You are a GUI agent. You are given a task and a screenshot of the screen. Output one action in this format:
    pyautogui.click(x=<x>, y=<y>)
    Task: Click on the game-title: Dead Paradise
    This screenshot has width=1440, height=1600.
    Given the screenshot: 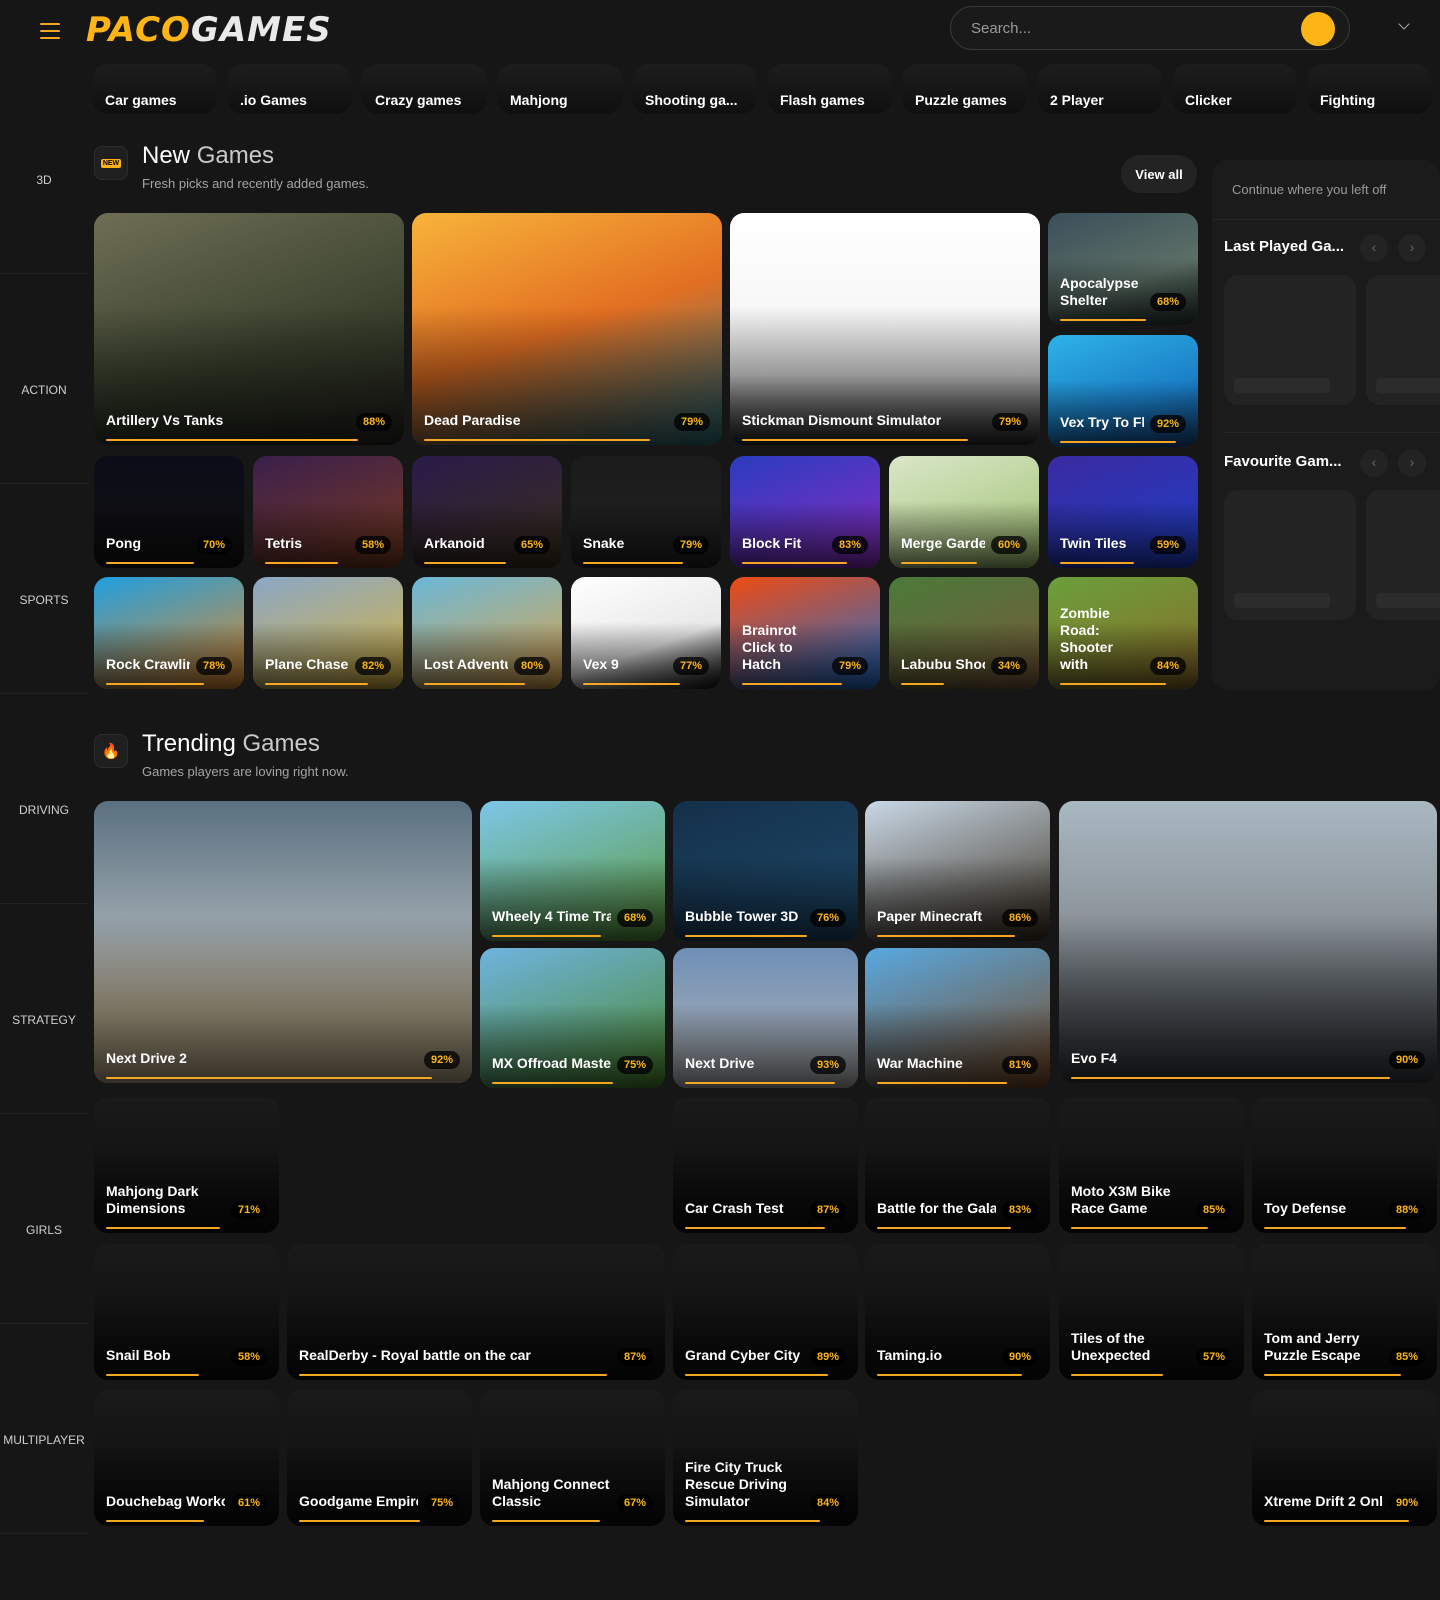 What is the action you would take?
    pyautogui.click(x=472, y=420)
    